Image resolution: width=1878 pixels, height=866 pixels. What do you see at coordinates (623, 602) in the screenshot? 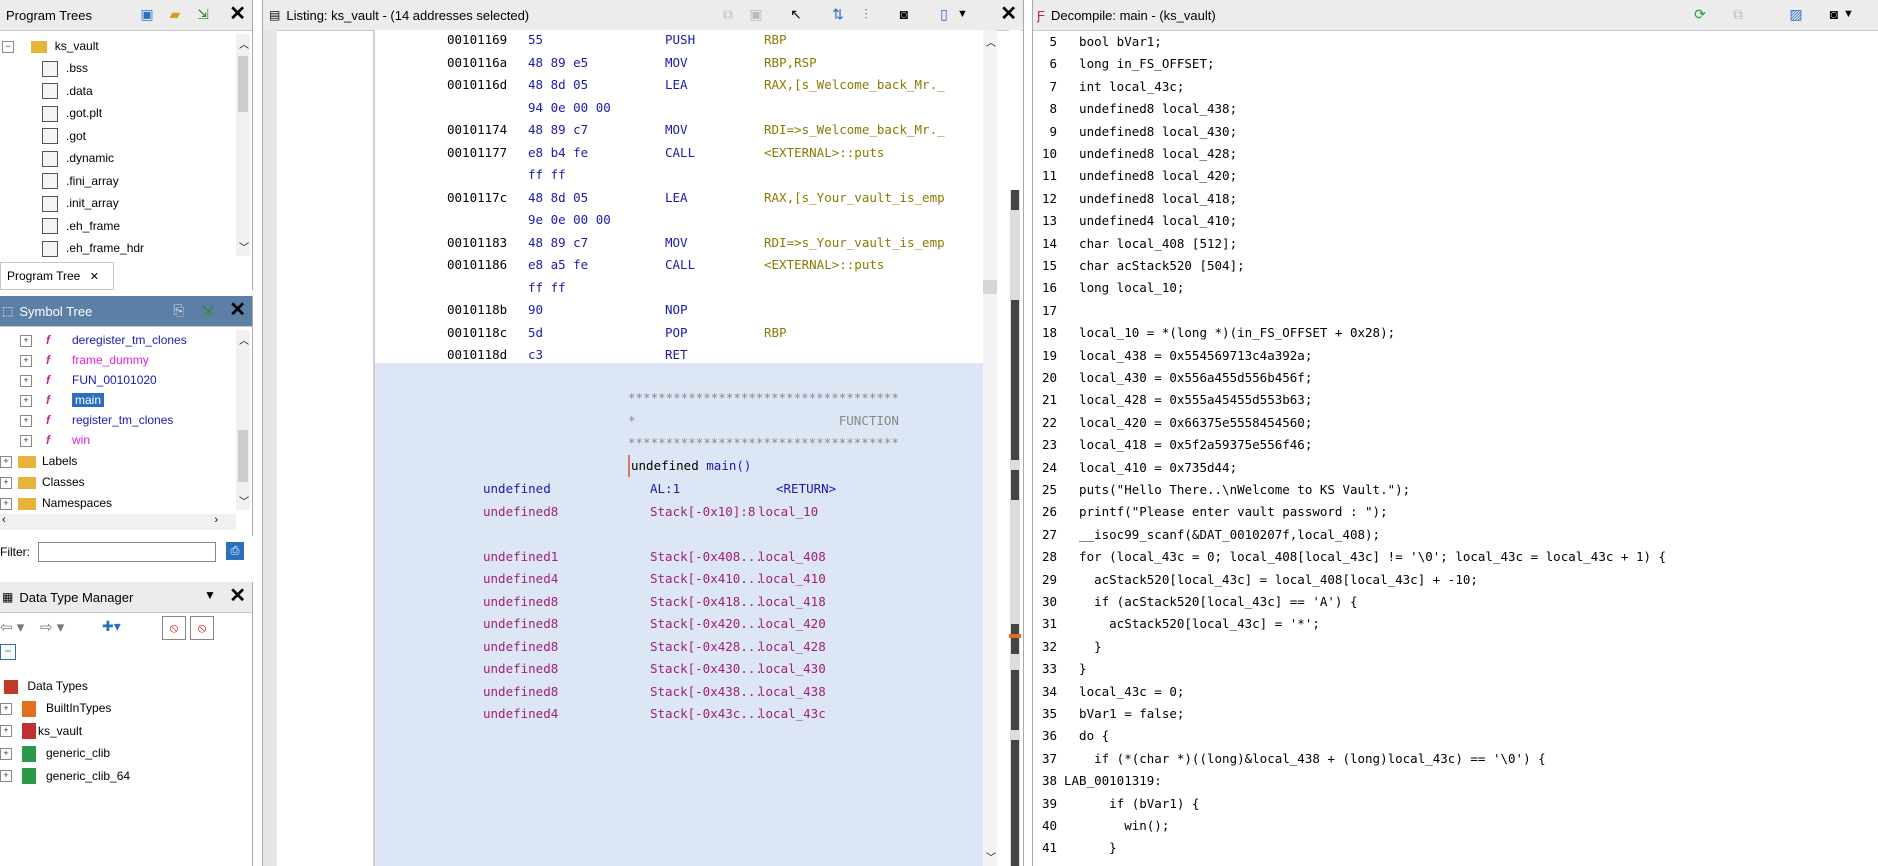
I see `function-param-row: undefined8 Stack[-0x418... local_418` at bounding box center [623, 602].